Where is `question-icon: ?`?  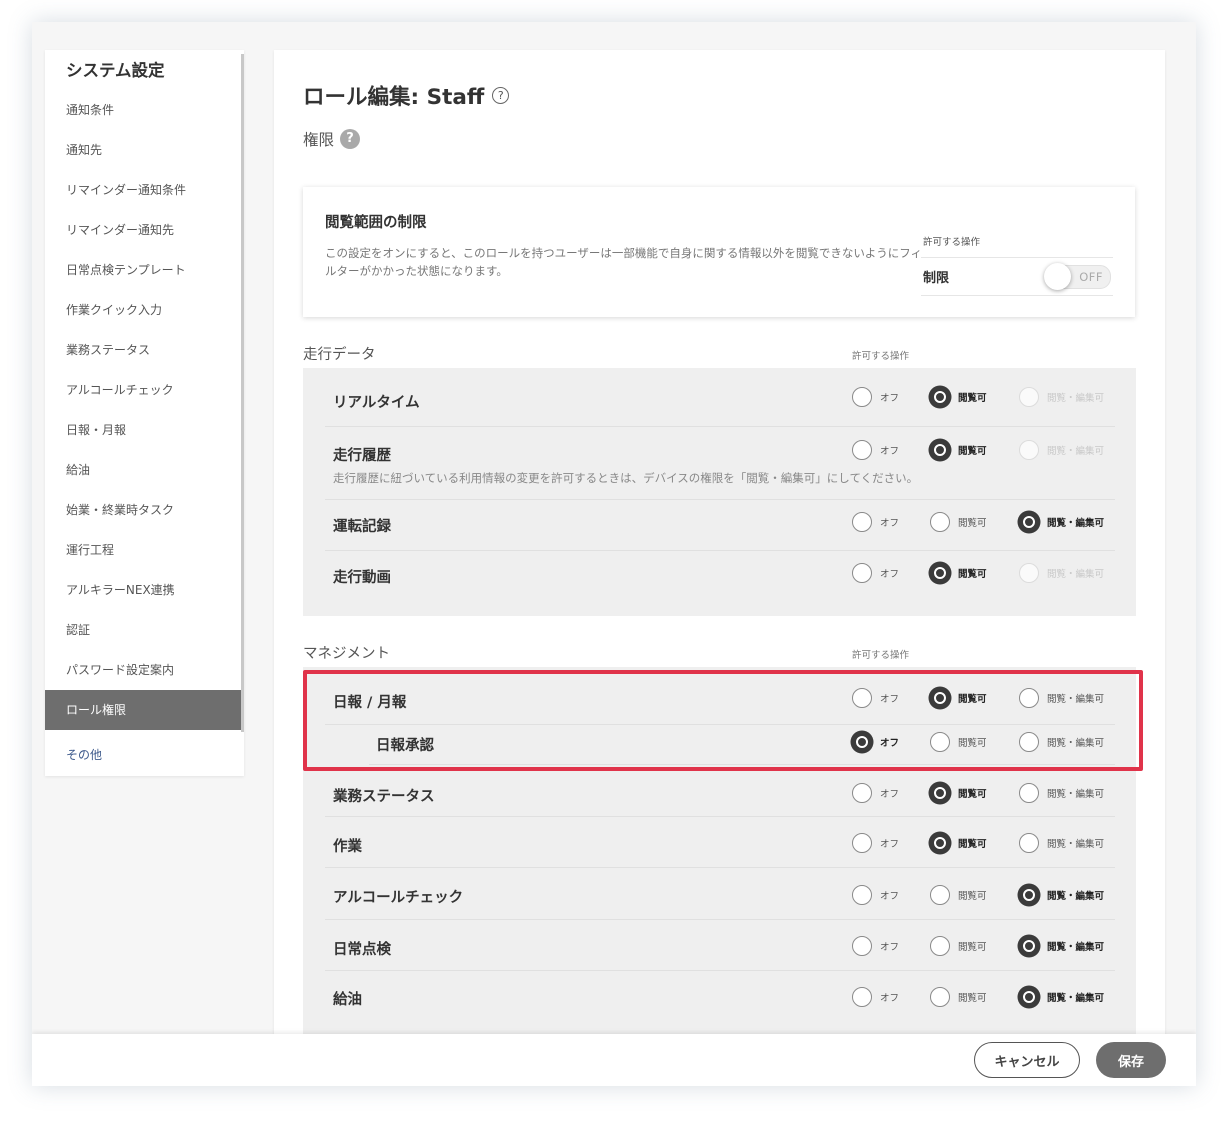 question-icon: ? is located at coordinates (350, 139).